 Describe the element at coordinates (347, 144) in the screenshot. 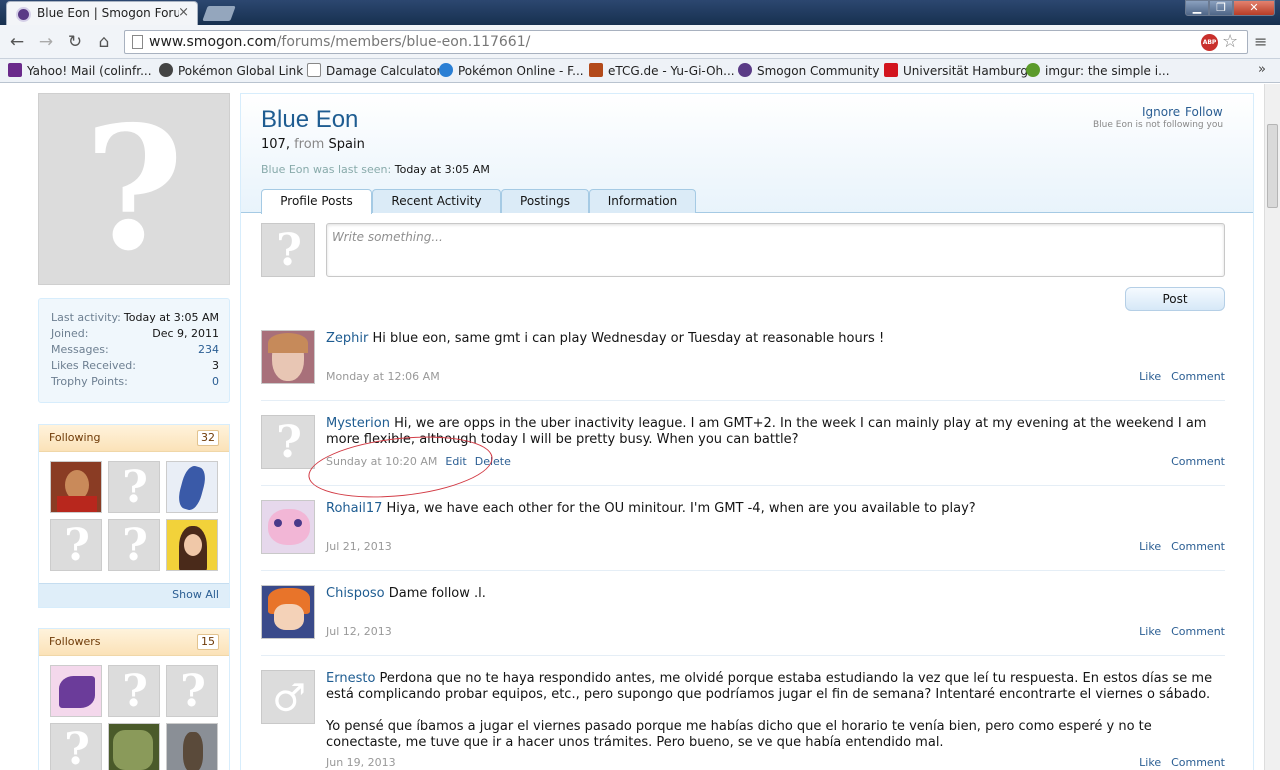

I see `location-link: Spain` at that location.